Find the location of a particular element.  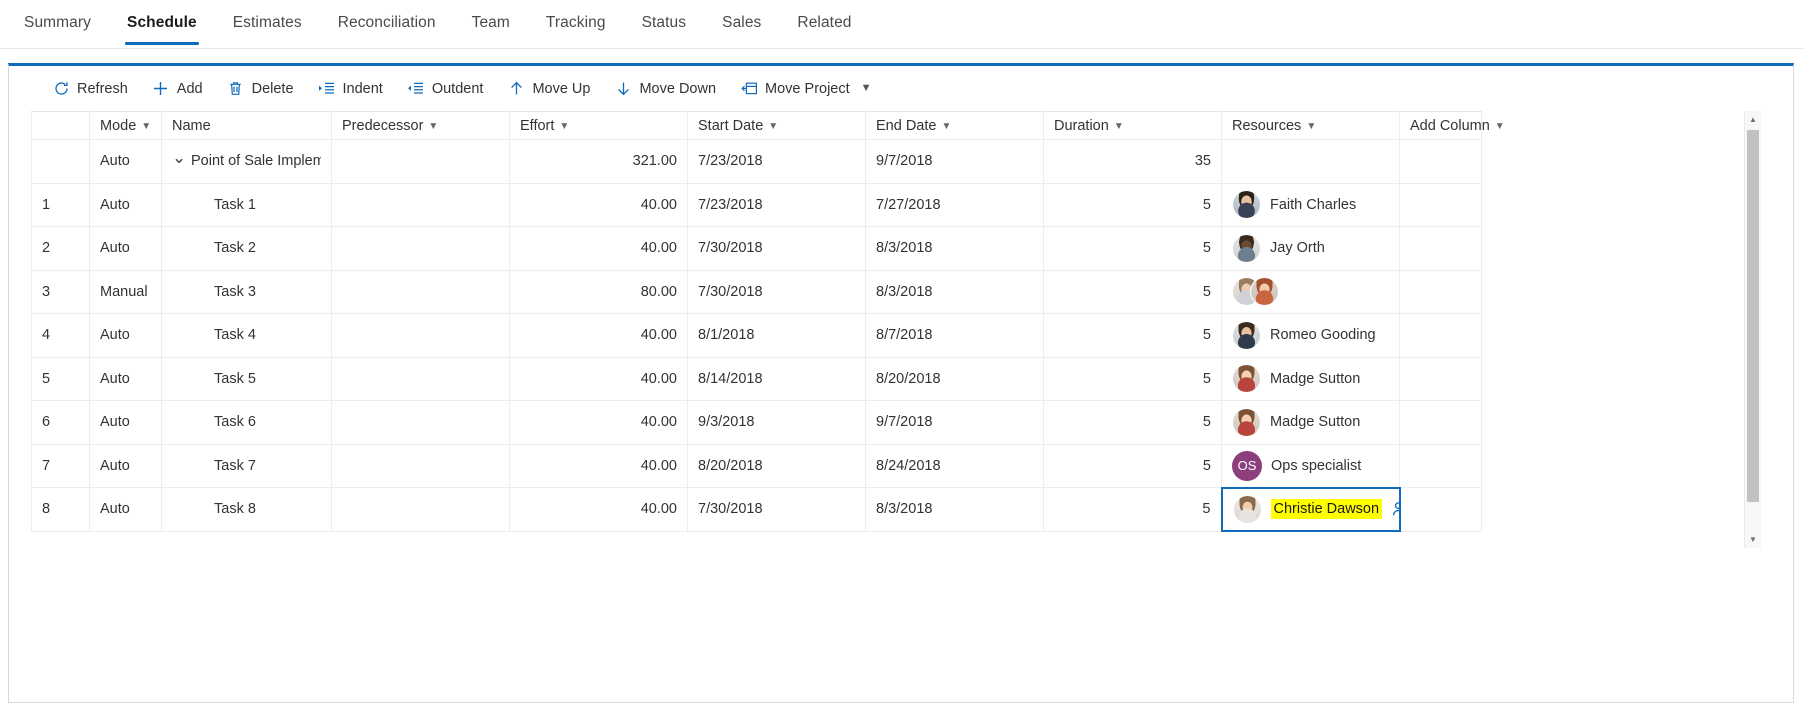

cell-name: ⌄ Point of Sale Implementat is located at coordinates (246, 161).